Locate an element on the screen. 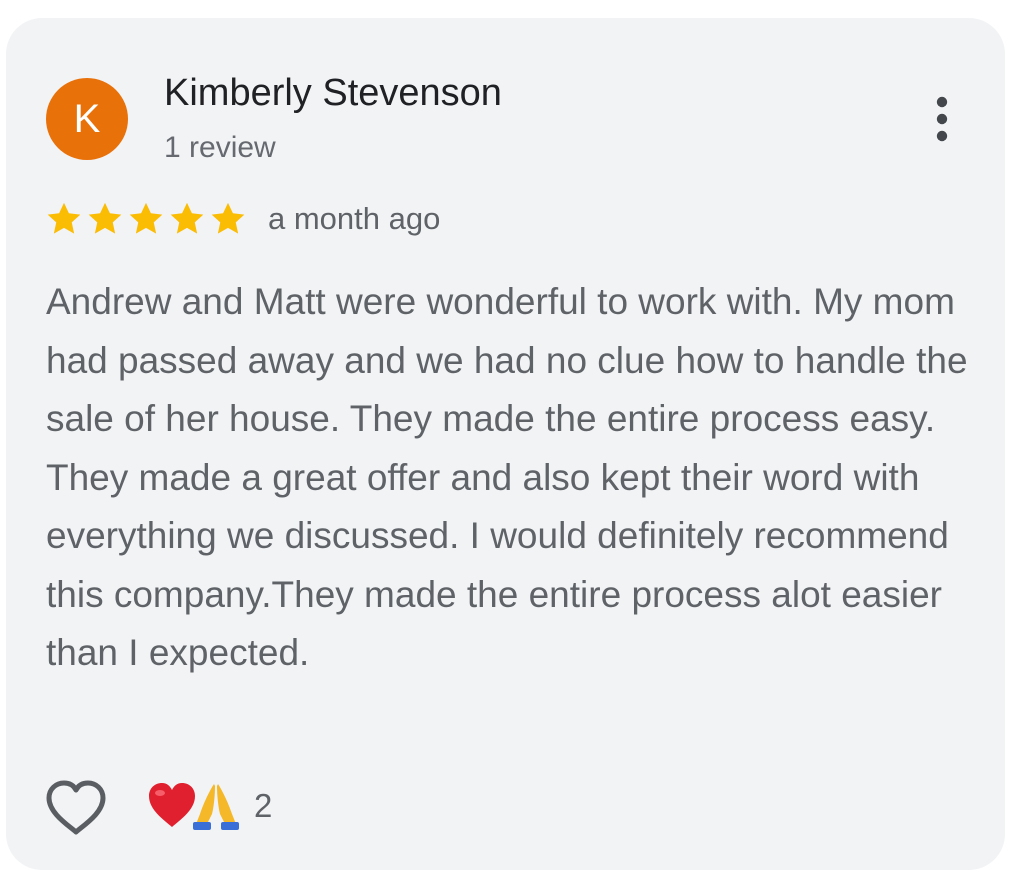 The height and width of the screenshot is (887, 1024). reactions: 2 is located at coordinates (209, 806).